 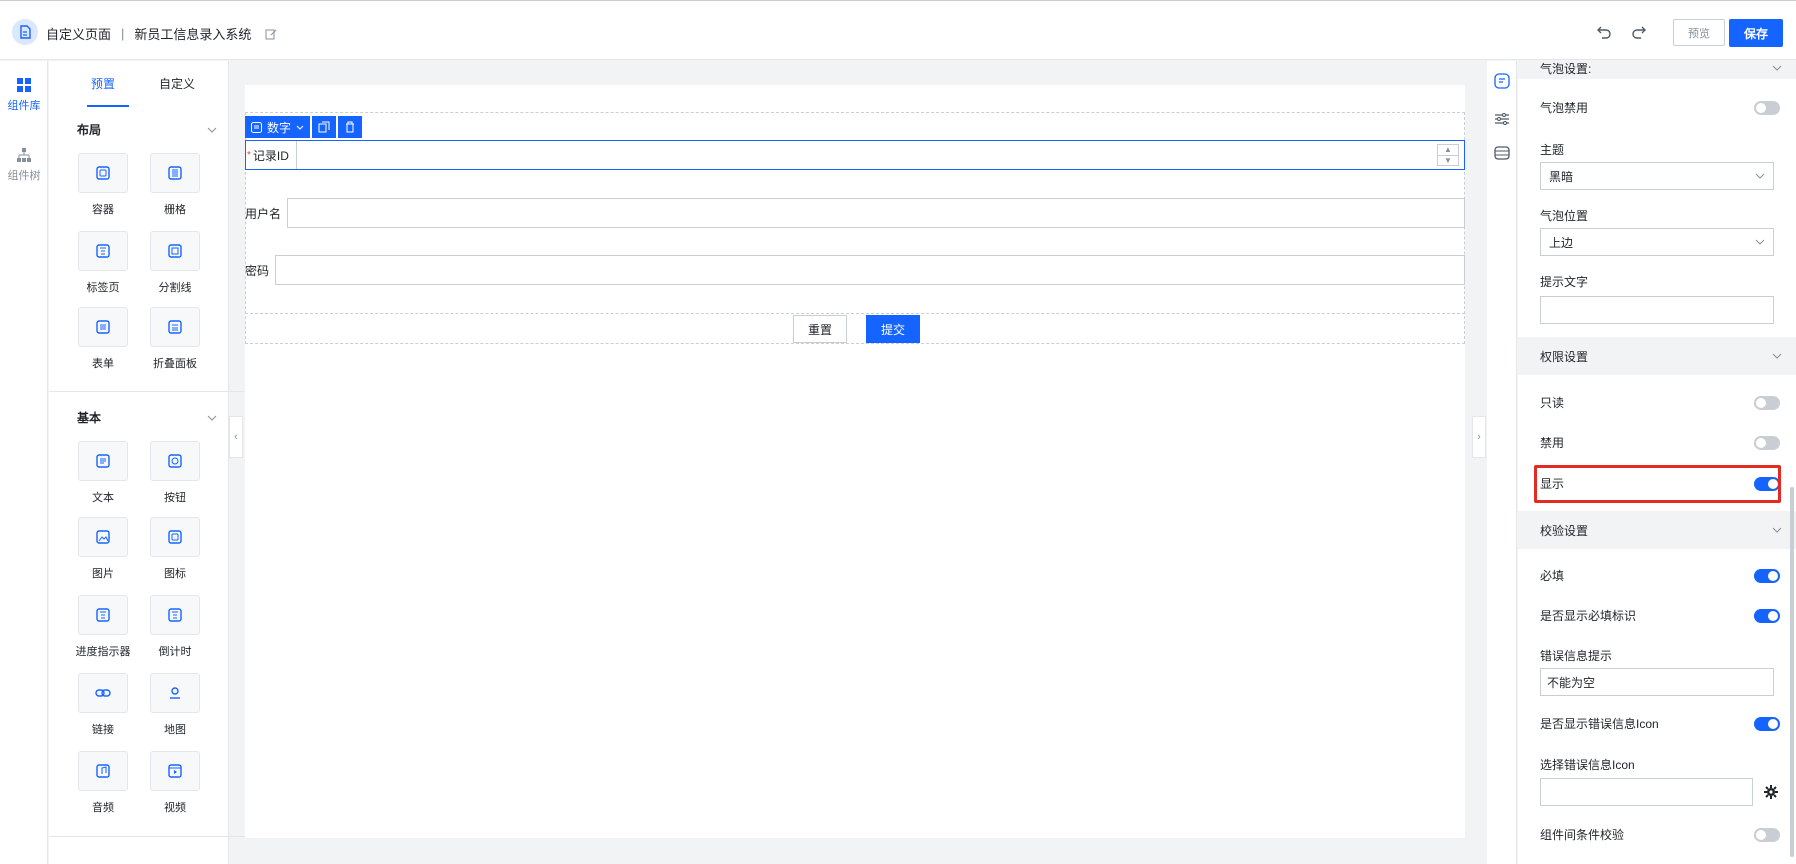 I want to click on container-icon, so click(x=103, y=173).